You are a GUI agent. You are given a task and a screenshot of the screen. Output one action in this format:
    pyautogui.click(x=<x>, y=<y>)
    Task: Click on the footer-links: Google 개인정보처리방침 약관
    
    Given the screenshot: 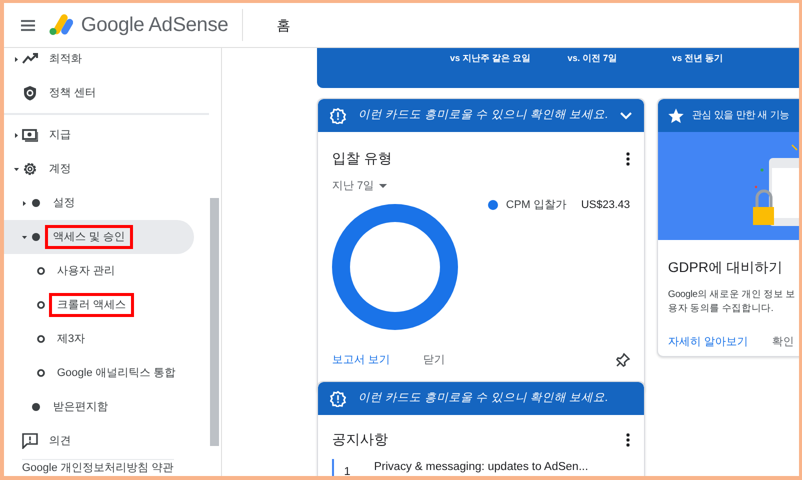 What is the action you would take?
    pyautogui.click(x=98, y=467)
    